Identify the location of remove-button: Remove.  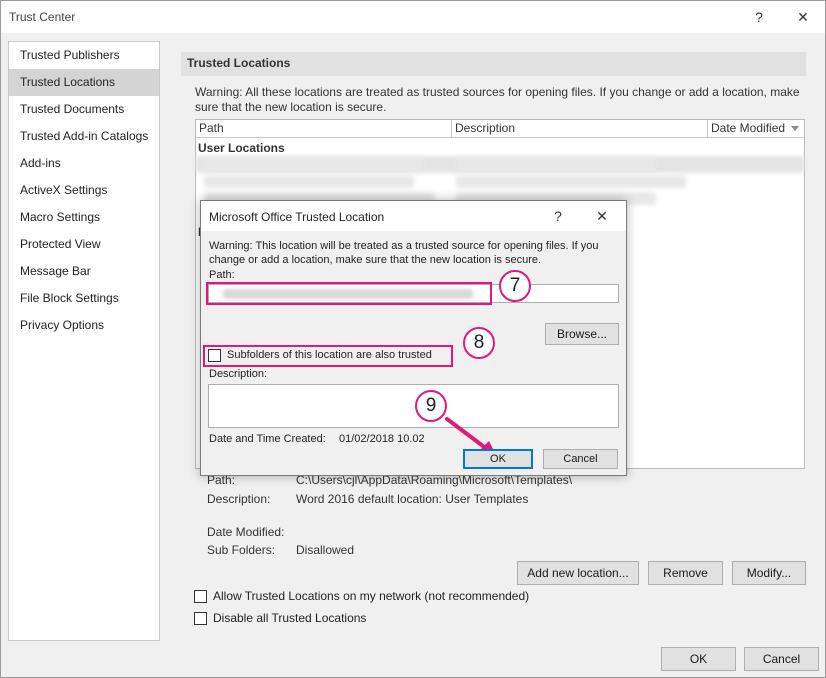
(685, 573).